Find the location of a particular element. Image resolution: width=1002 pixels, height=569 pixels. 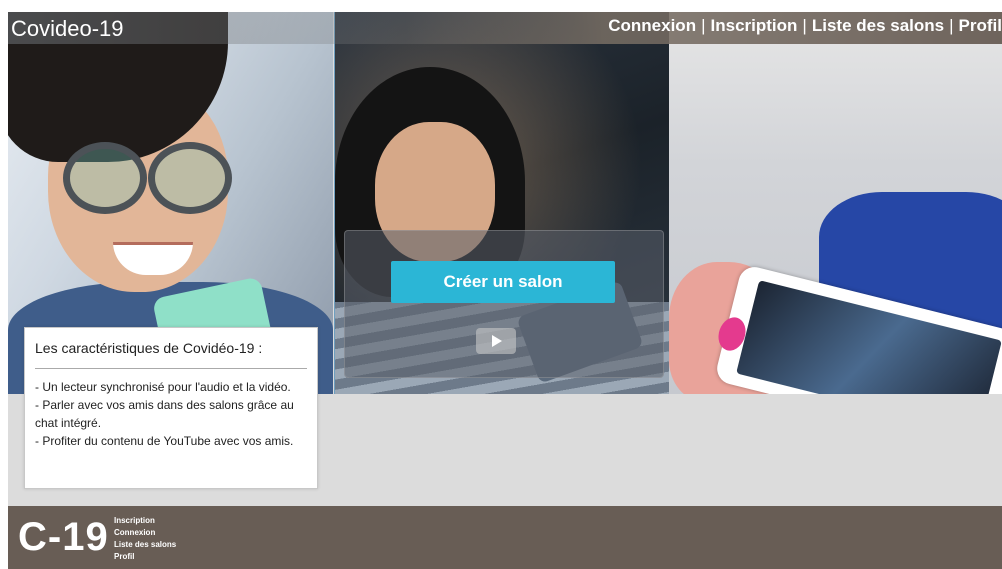

nav-link-inscription: Inscription is located at coordinates (754, 25).